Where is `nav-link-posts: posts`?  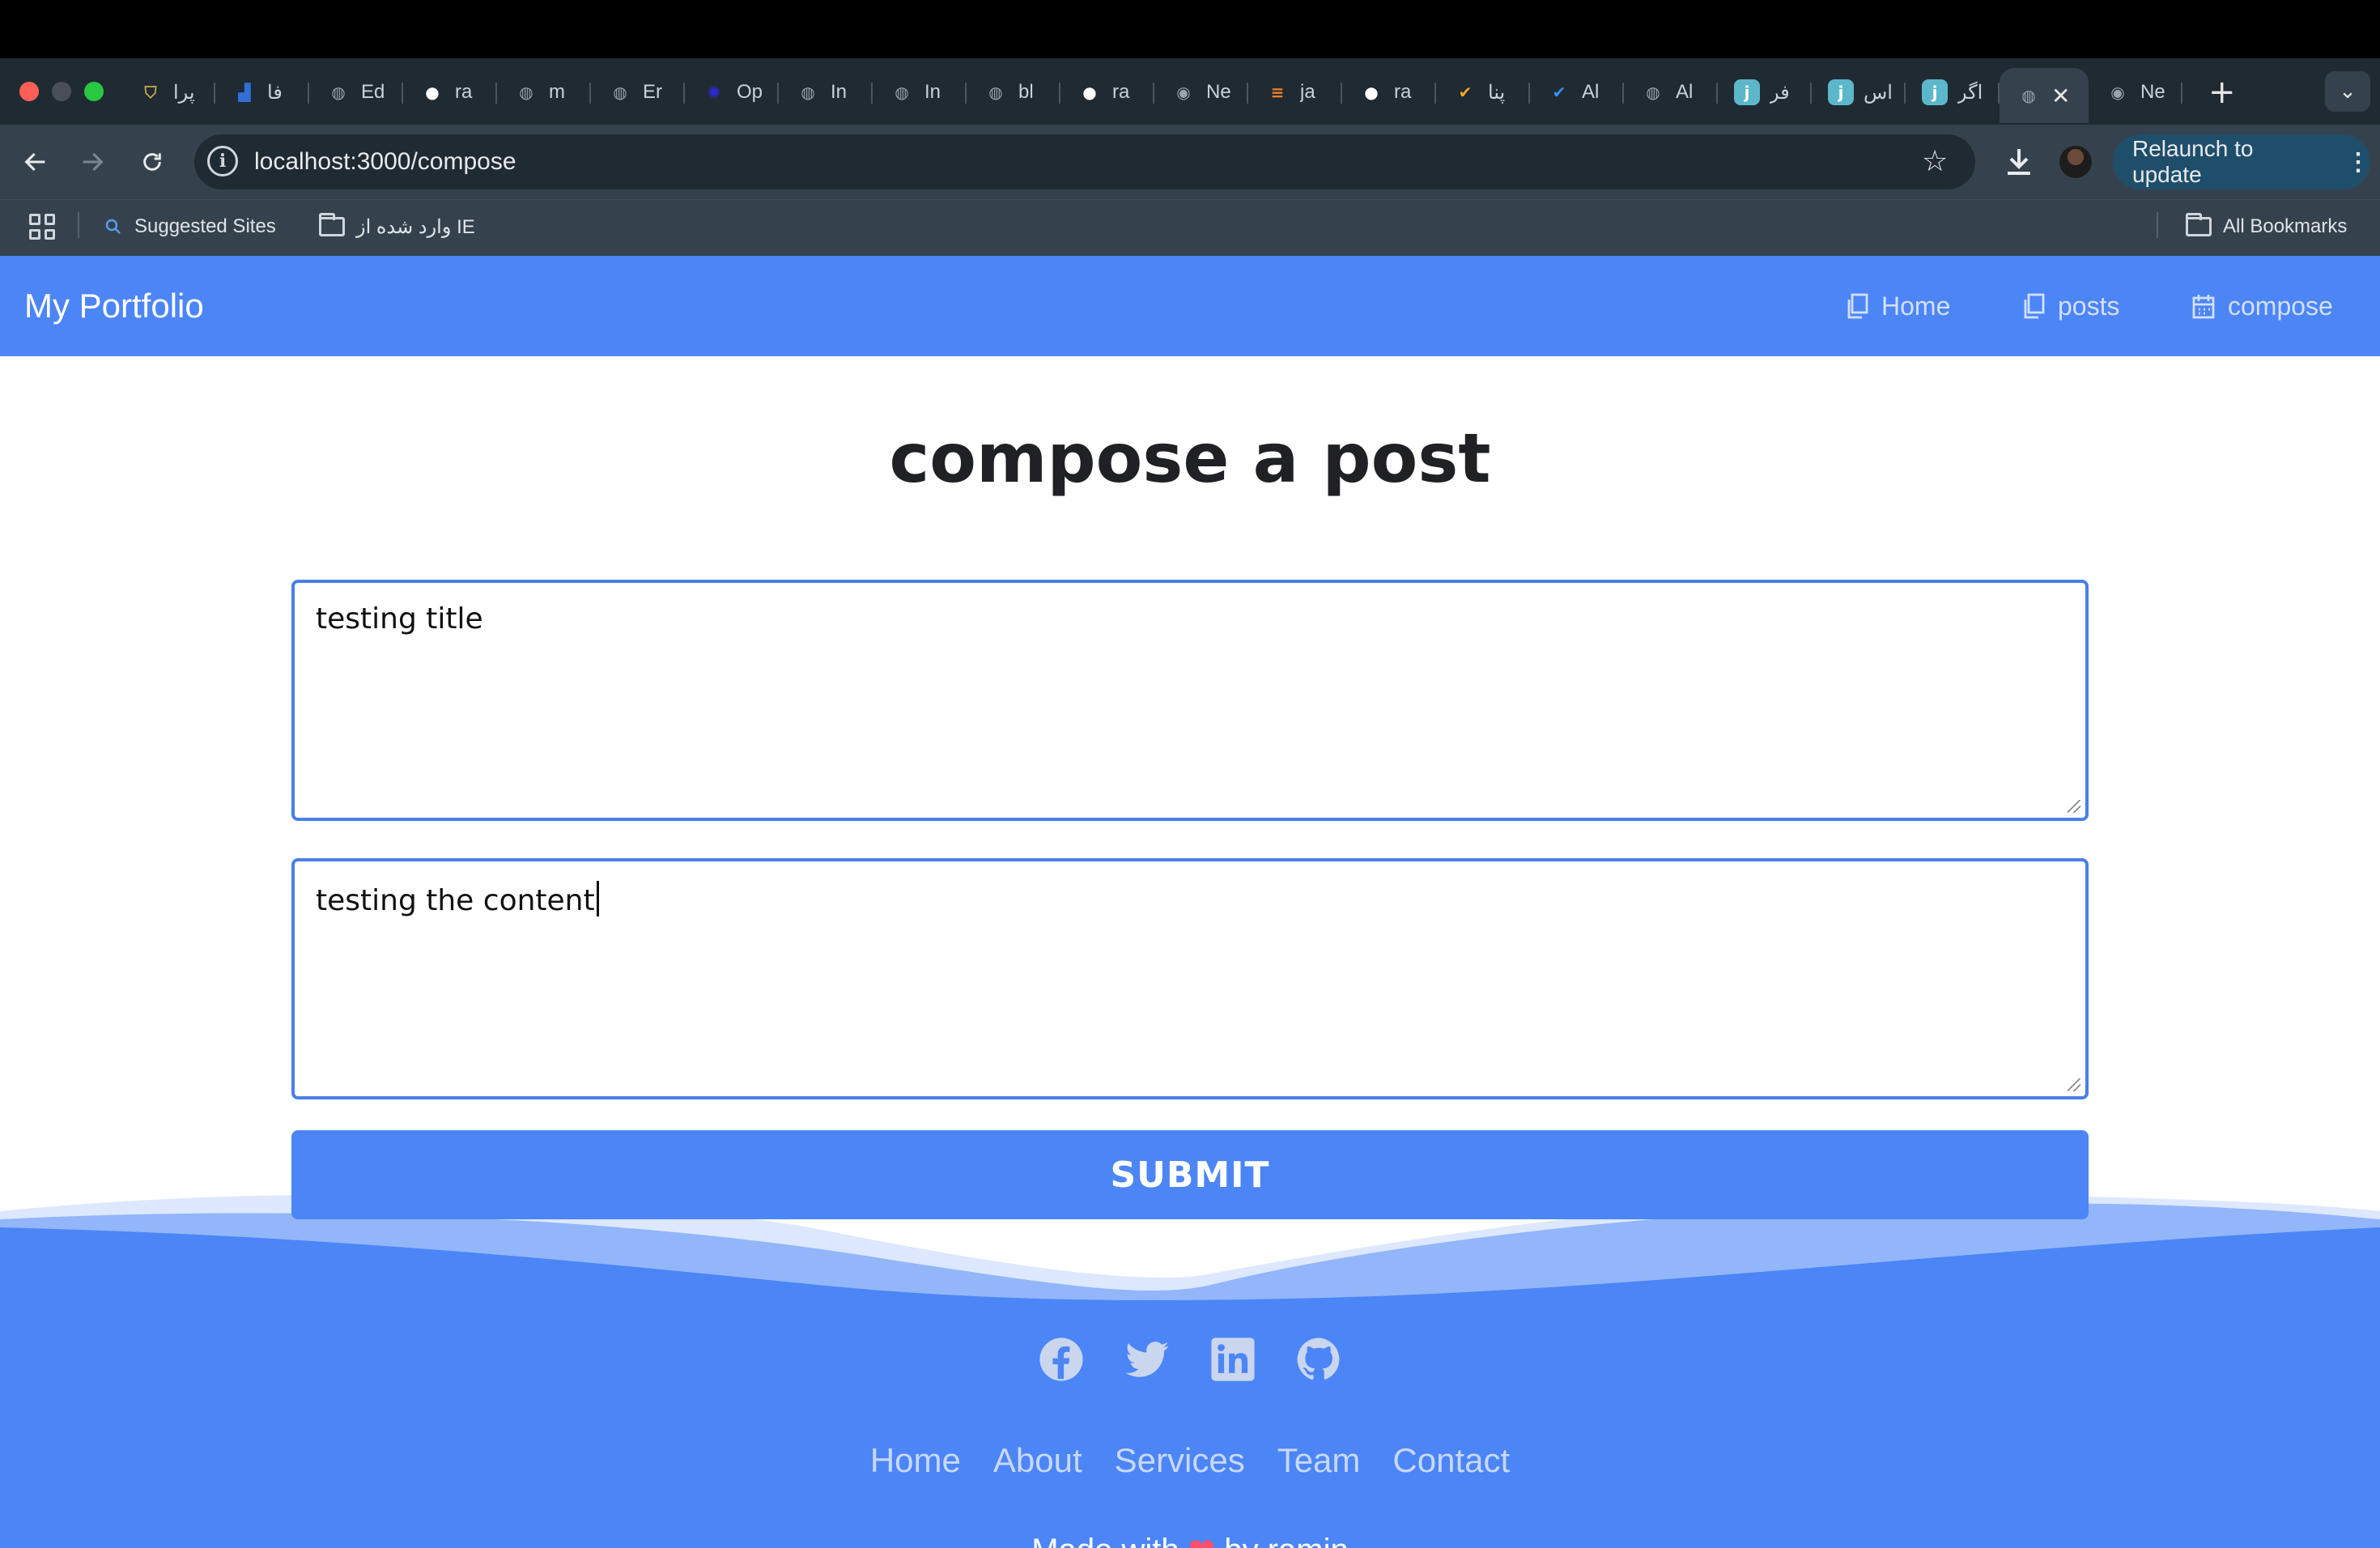
nav-link-posts: posts is located at coordinates (2071, 306).